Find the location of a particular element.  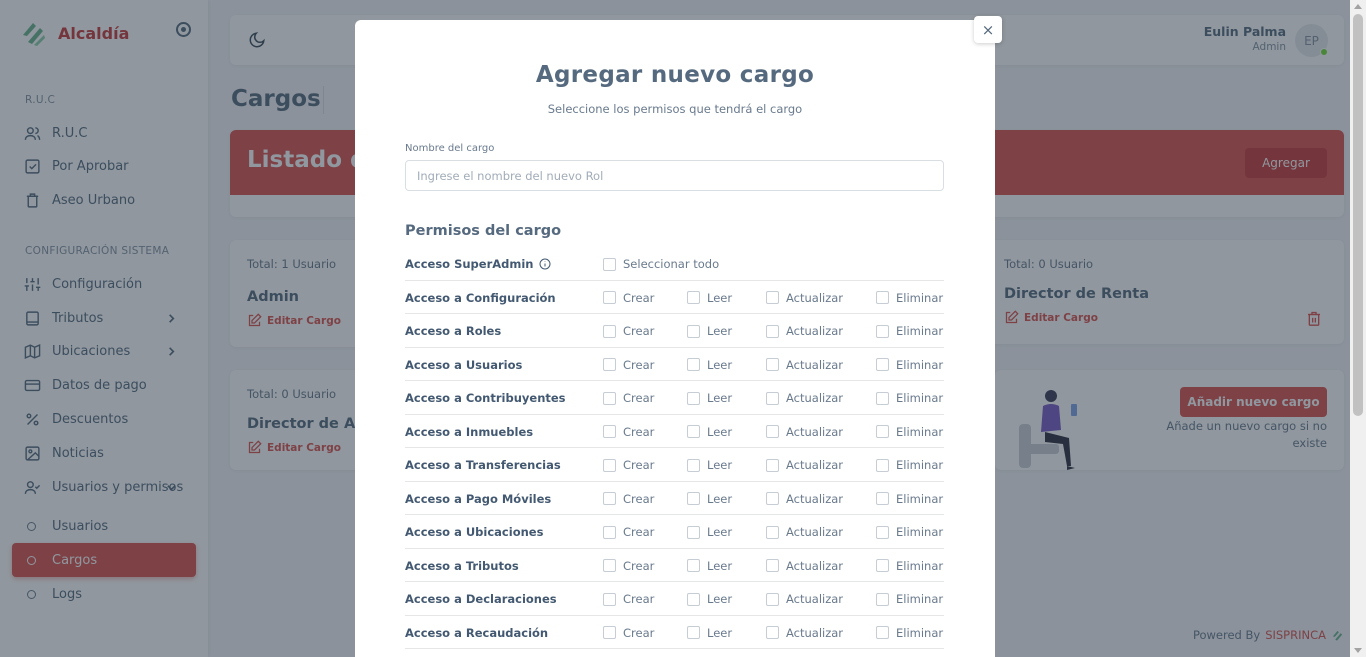

scroll-down-icon is located at coordinates (1358, 650).